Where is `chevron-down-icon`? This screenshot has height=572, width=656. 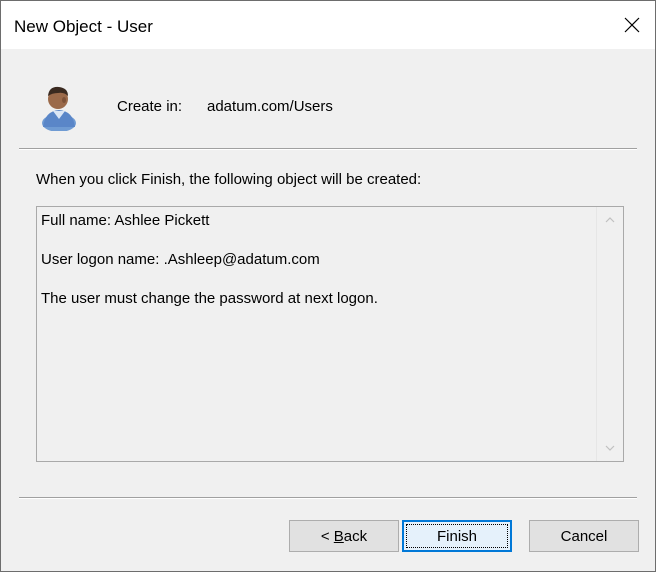 chevron-down-icon is located at coordinates (610, 448).